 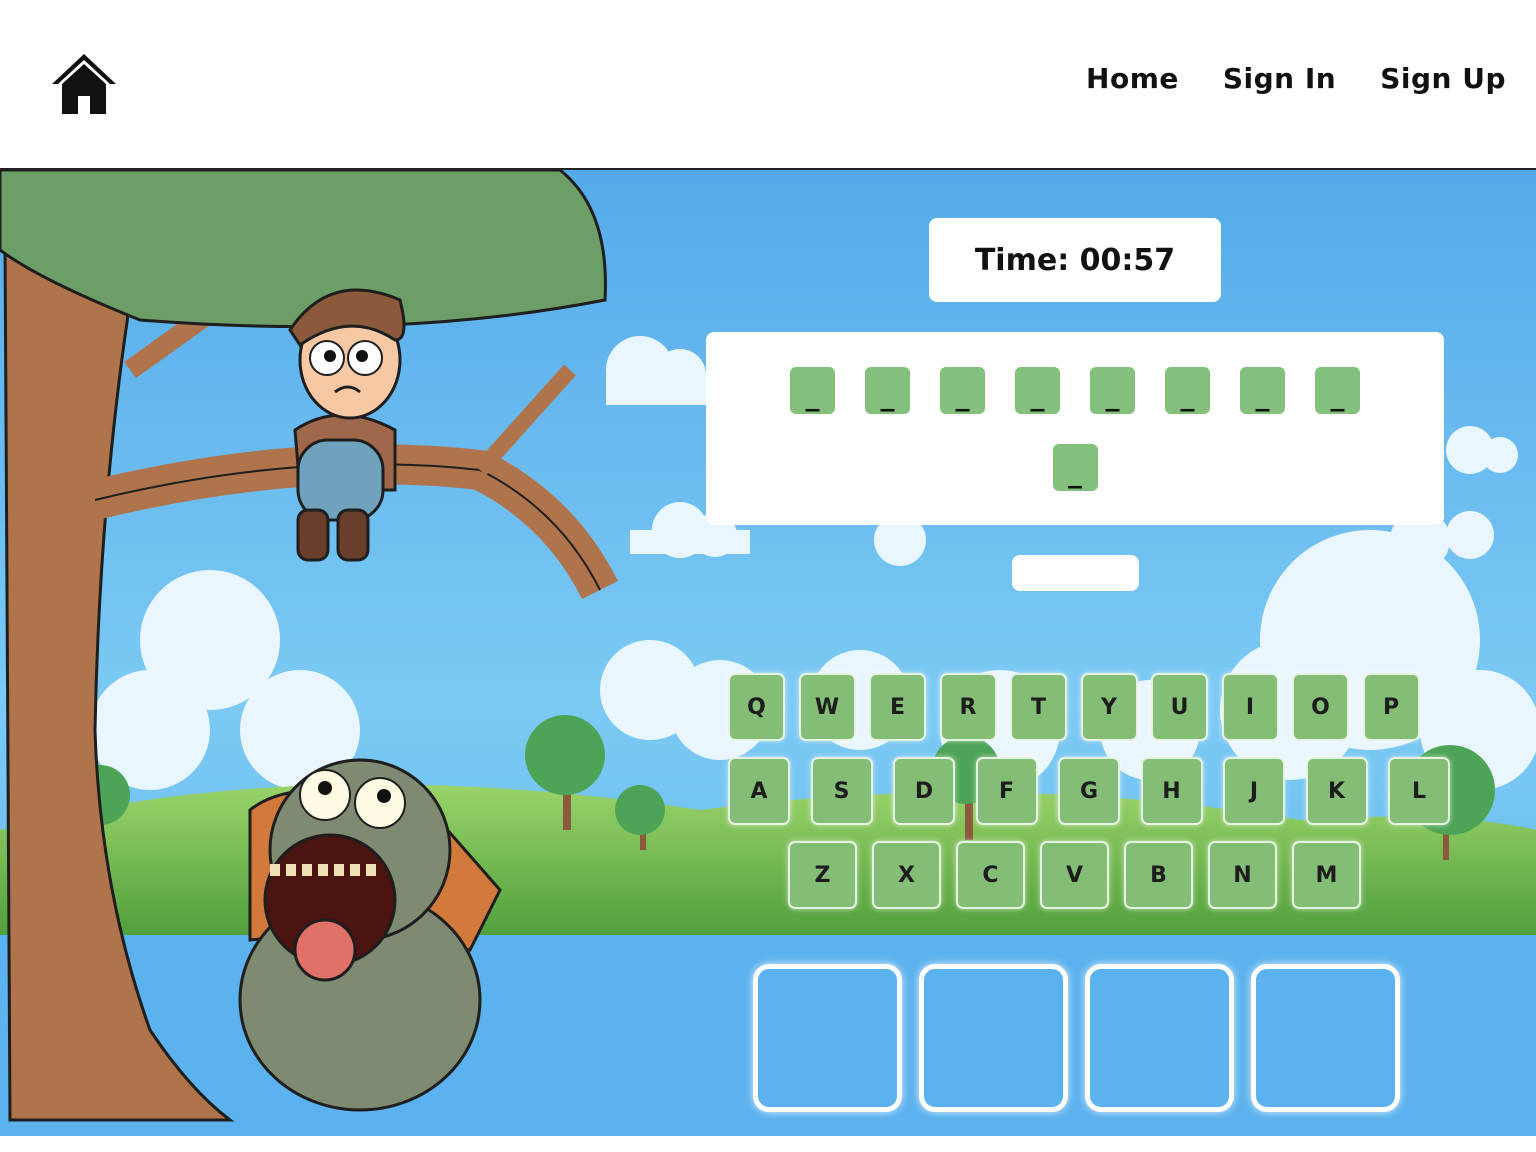 What do you see at coordinates (822, 875) in the screenshot?
I see `key-z: Z` at bounding box center [822, 875].